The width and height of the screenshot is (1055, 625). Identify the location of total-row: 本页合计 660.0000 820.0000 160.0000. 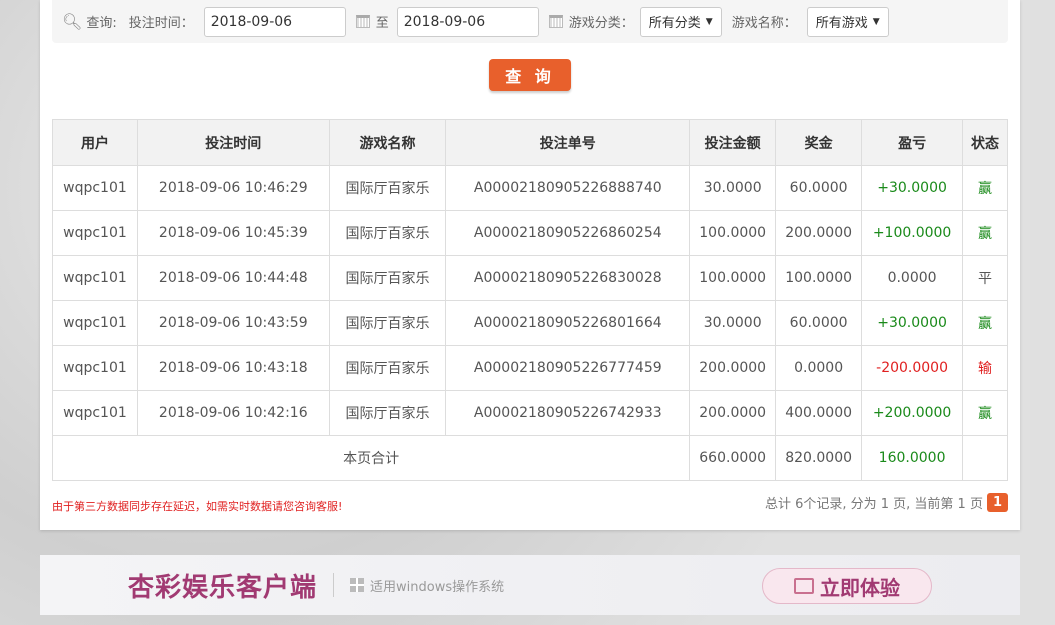
(529, 458).